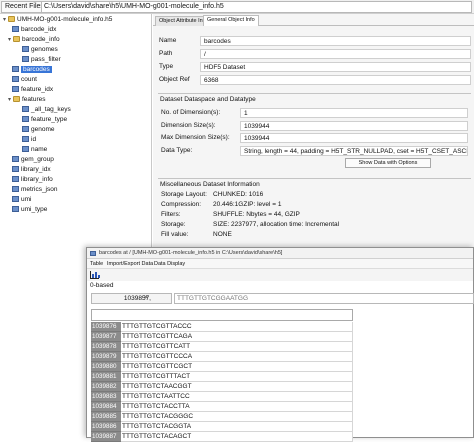 This screenshot has height=442, width=474. Describe the element at coordinates (56, 20) in the screenshot. I see `tree-root: ▾ UMH-MO-g001-molecule_info.h5` at that location.